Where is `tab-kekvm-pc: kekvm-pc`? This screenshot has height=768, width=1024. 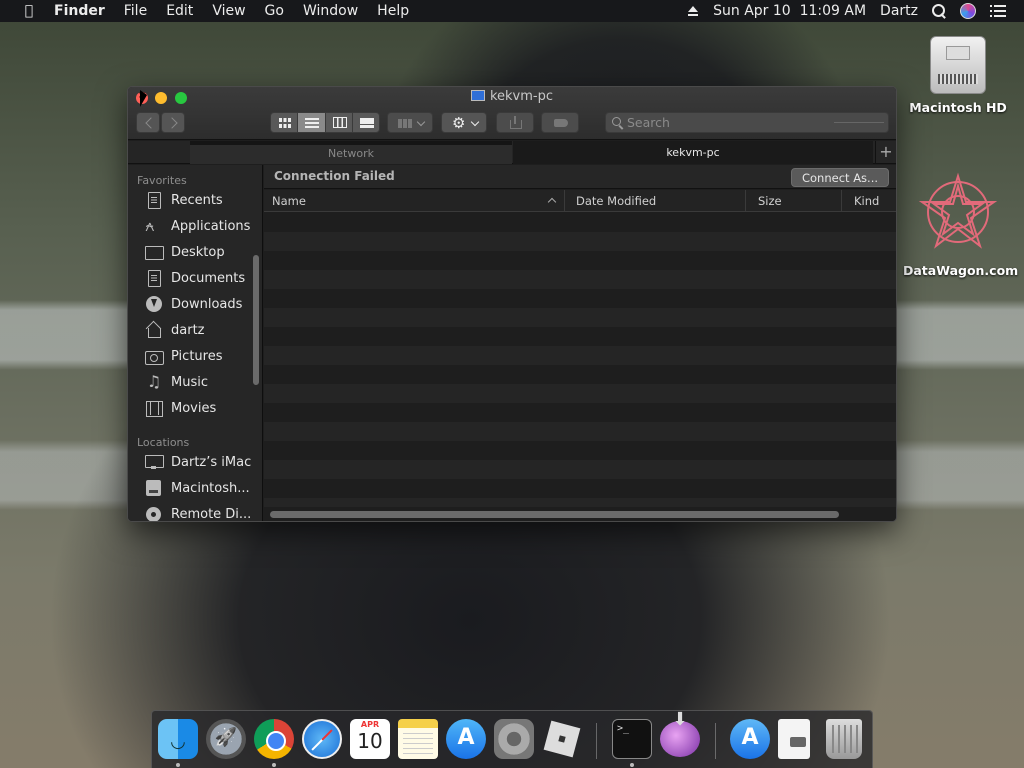
tab-kekvm-pc: kekvm-pc is located at coordinates (693, 152).